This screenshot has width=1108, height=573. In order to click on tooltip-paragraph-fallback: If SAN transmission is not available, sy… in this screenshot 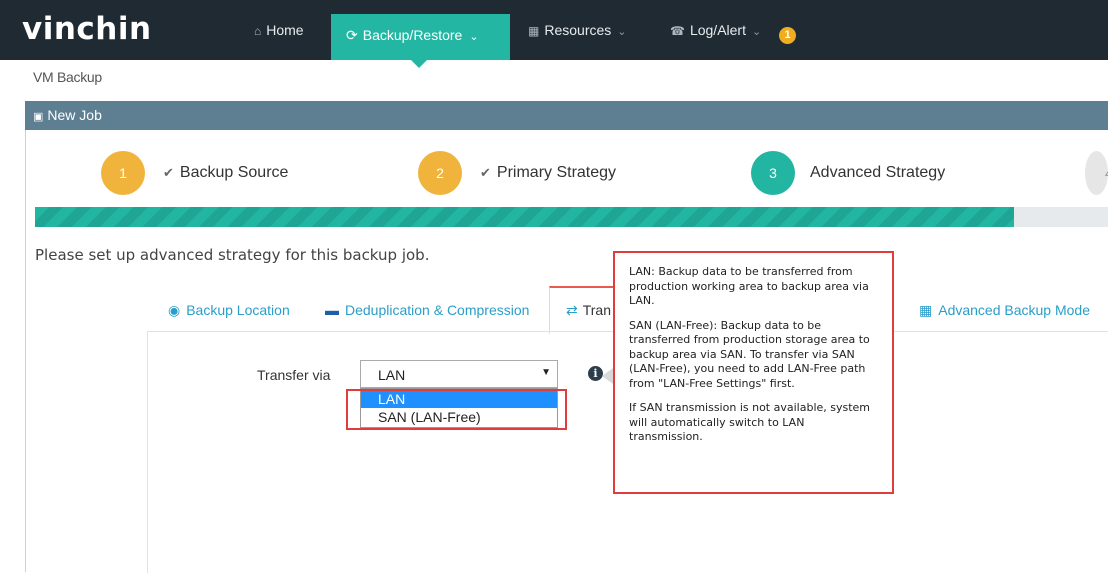, I will do `click(750, 422)`.